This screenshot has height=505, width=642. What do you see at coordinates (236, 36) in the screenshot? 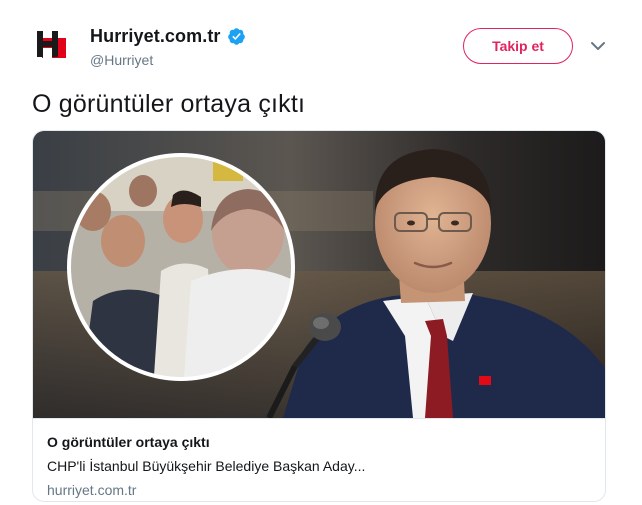
I see `verified-badge-icon` at bounding box center [236, 36].